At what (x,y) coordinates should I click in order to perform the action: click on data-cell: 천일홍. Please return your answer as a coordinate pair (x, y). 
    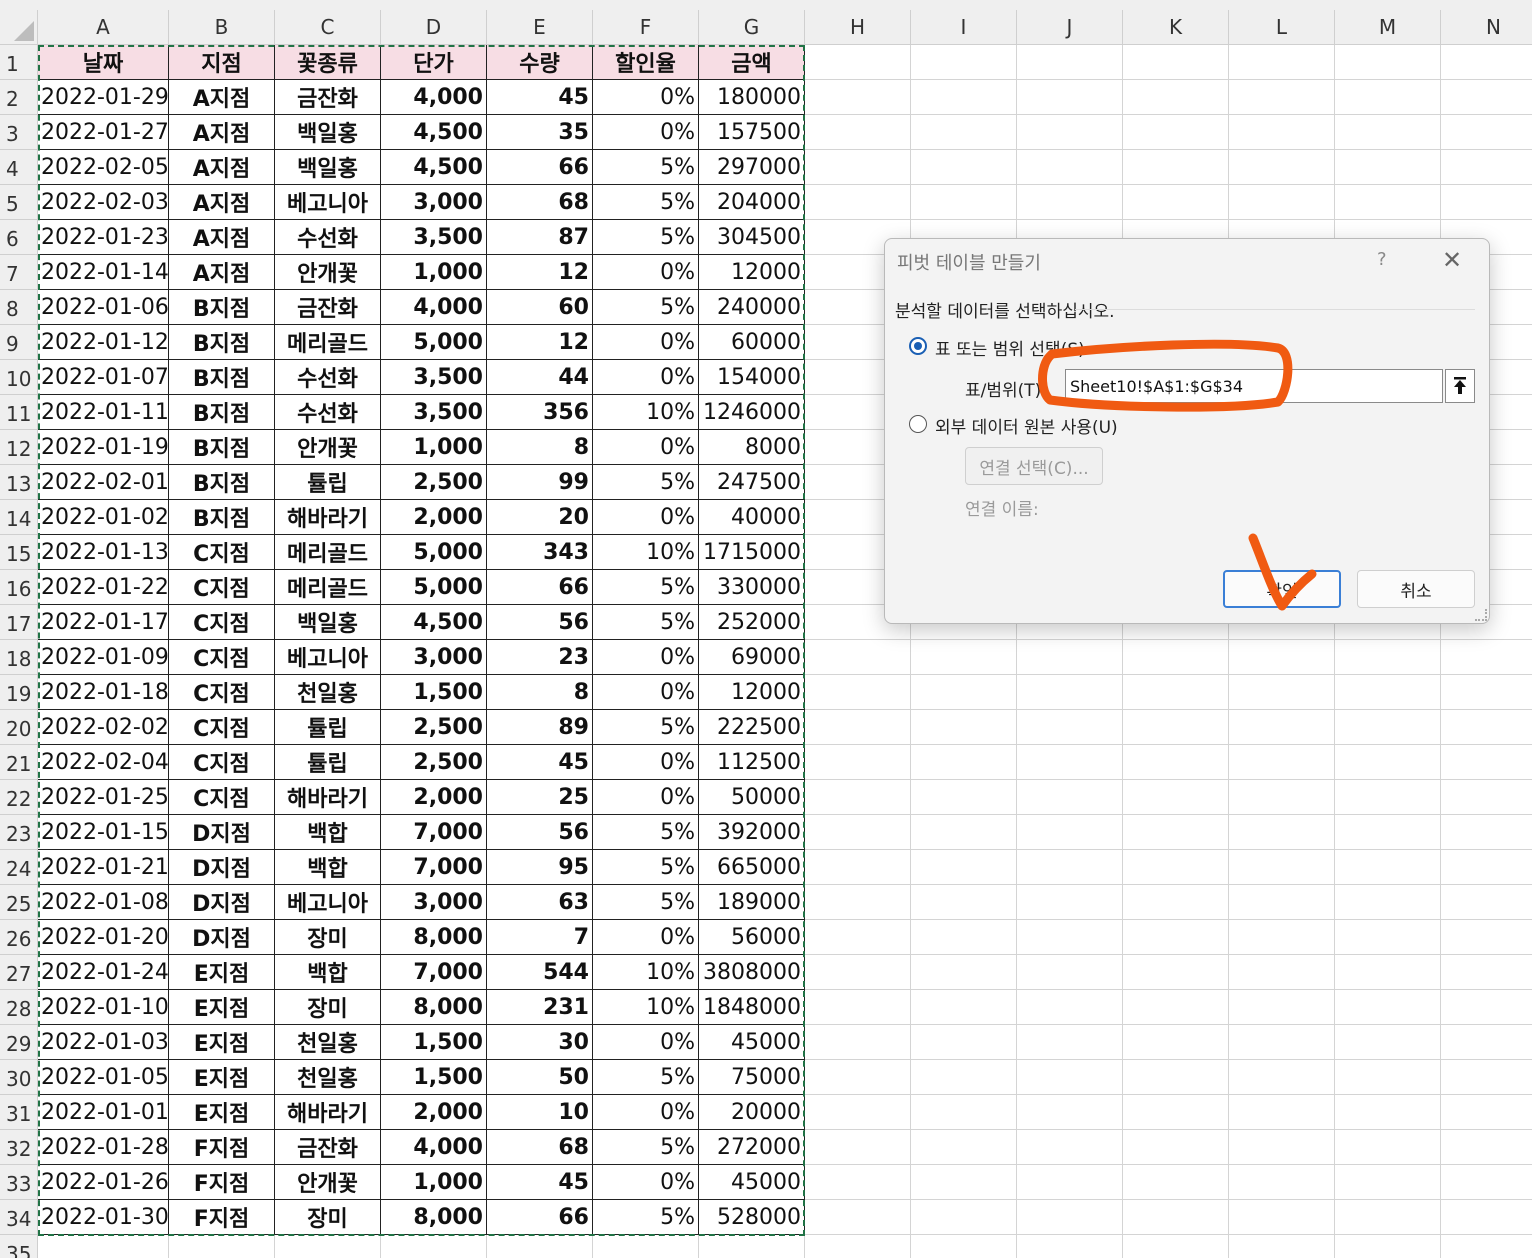
    Looking at the image, I should click on (328, 692).